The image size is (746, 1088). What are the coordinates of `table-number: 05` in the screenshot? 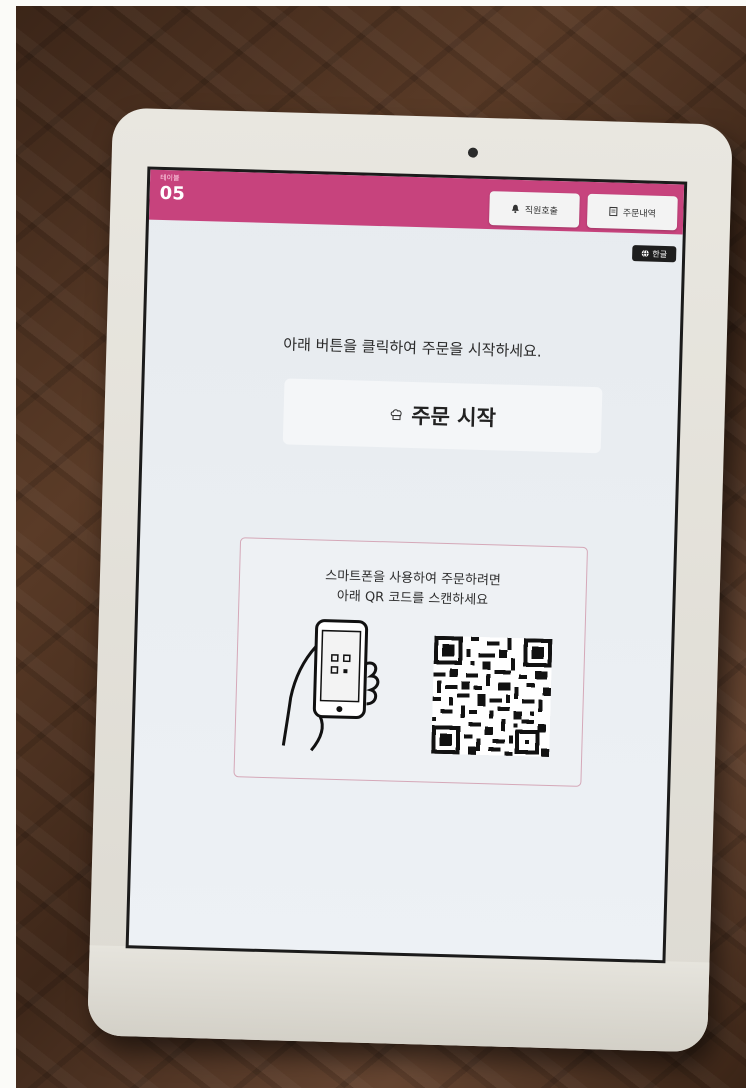 It's located at (172, 193).